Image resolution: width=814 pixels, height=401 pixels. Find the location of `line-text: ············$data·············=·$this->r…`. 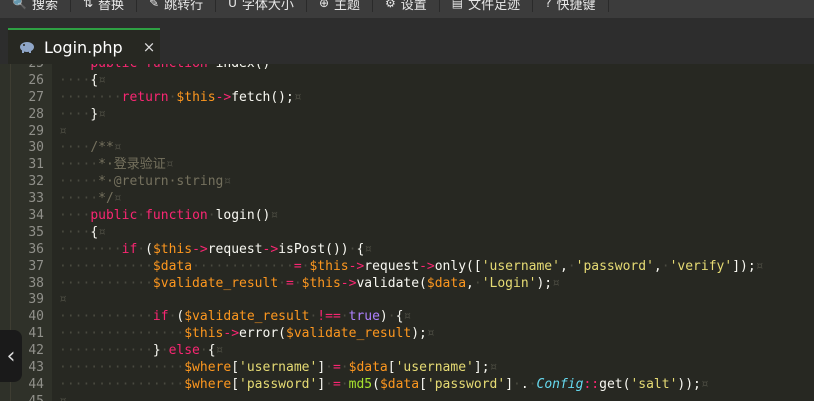

line-text: ············$data·············=·$this->r… is located at coordinates (411, 266).